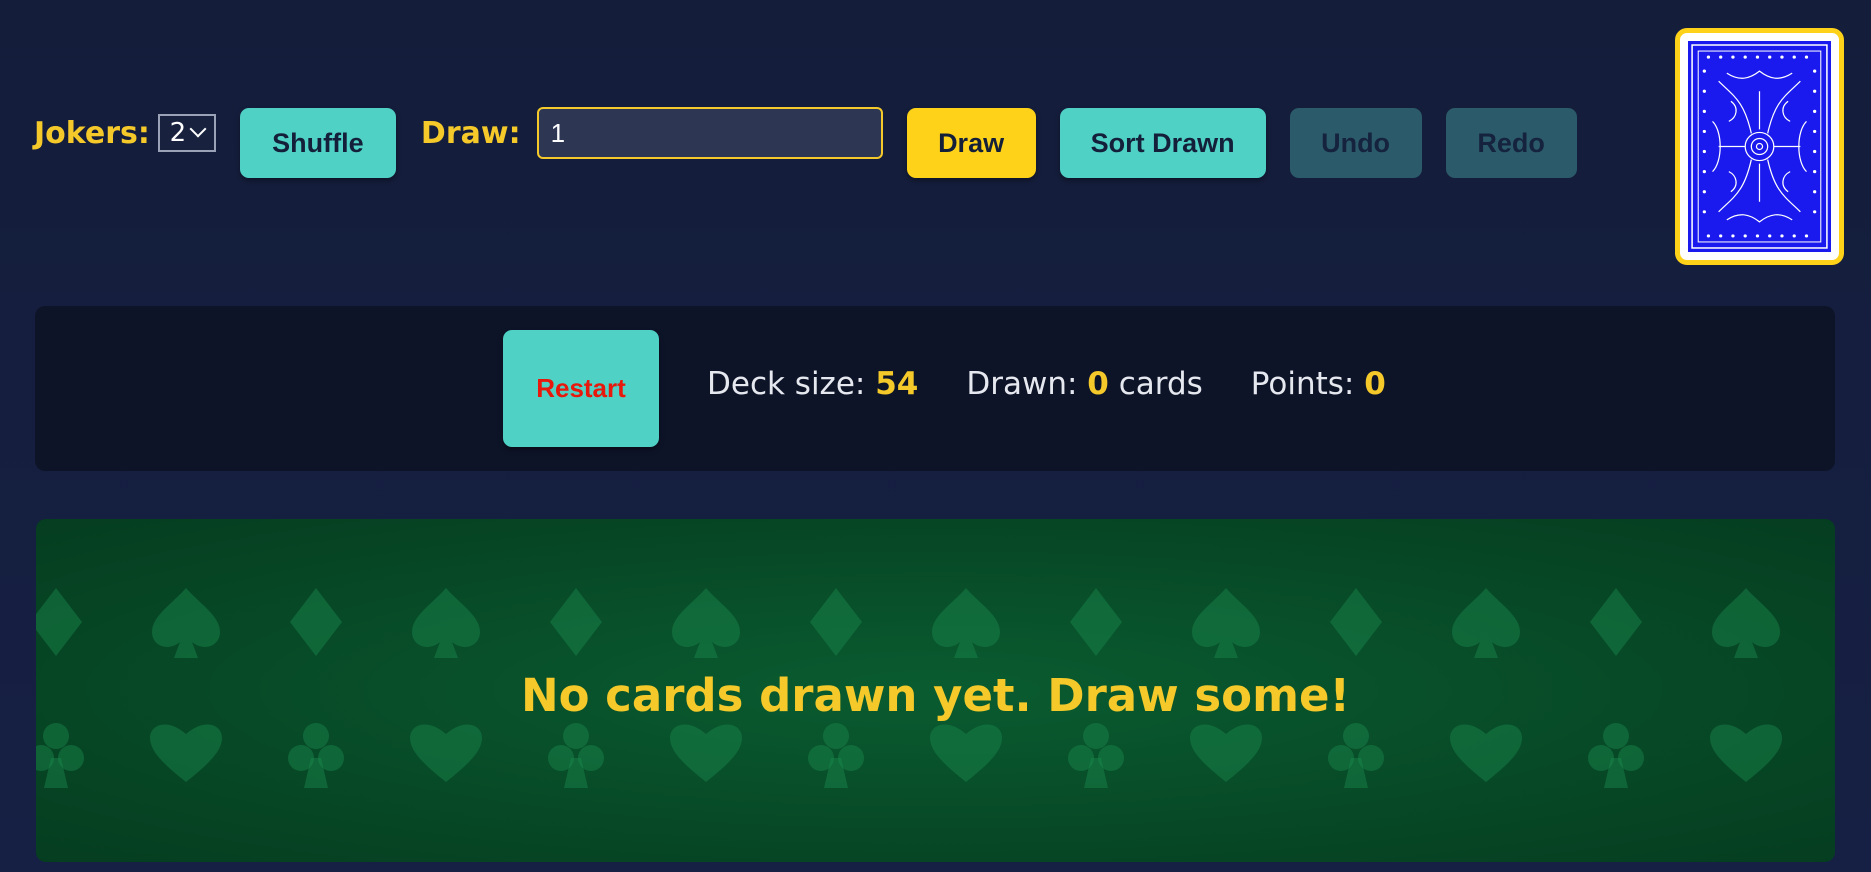 This screenshot has width=1871, height=872. What do you see at coordinates (1355, 143) in the screenshot?
I see `undo-button: Undo` at bounding box center [1355, 143].